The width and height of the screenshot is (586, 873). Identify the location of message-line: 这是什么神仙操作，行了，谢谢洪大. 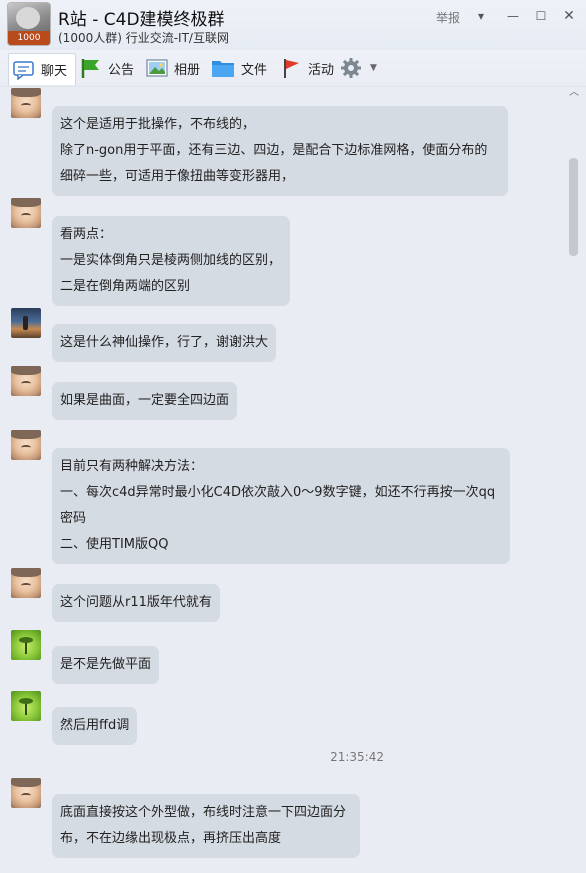
(164, 342).